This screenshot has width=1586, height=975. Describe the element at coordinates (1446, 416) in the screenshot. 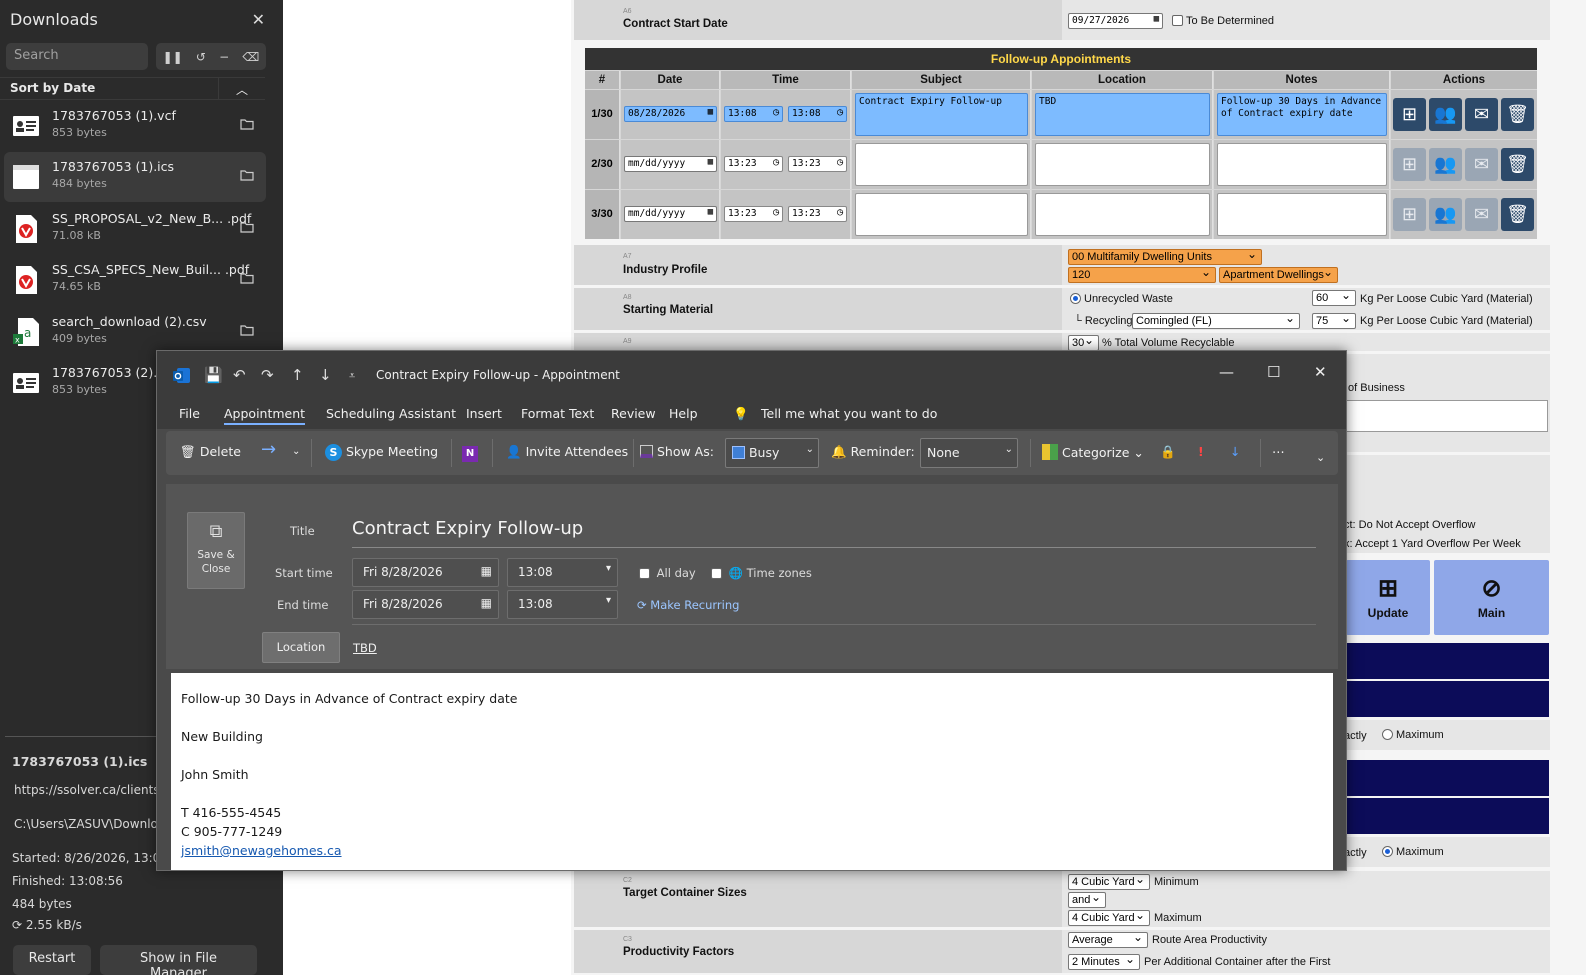

I see `business-textarea` at that location.